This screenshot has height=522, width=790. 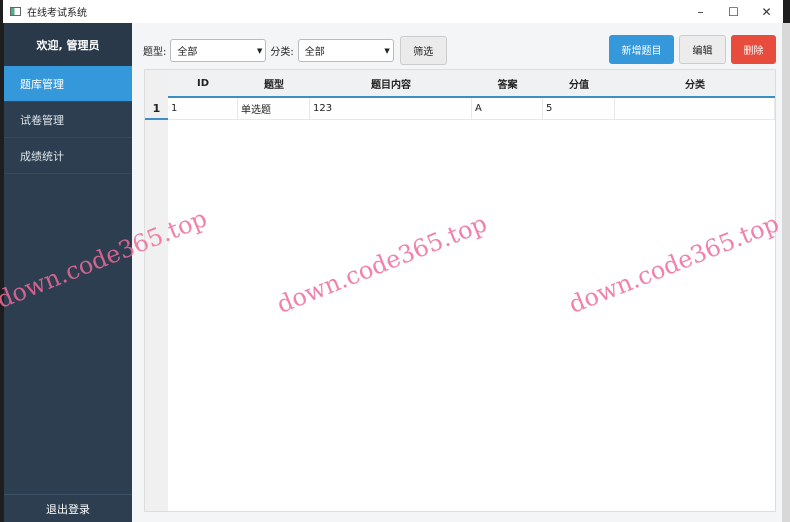 I want to click on cell-category, so click(x=695, y=108).